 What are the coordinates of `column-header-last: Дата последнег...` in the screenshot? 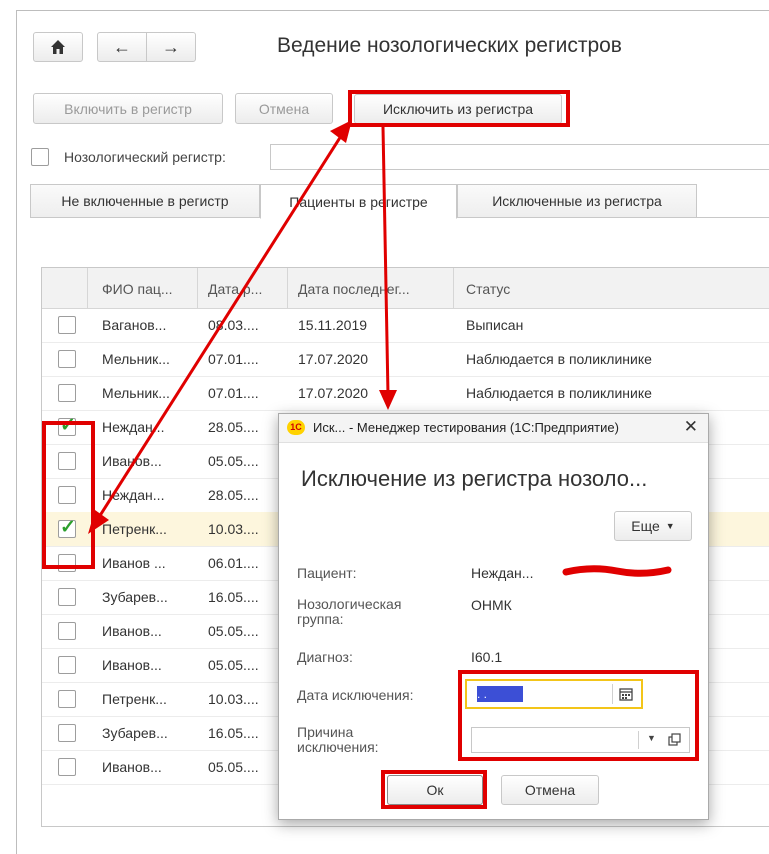 It's located at (354, 289).